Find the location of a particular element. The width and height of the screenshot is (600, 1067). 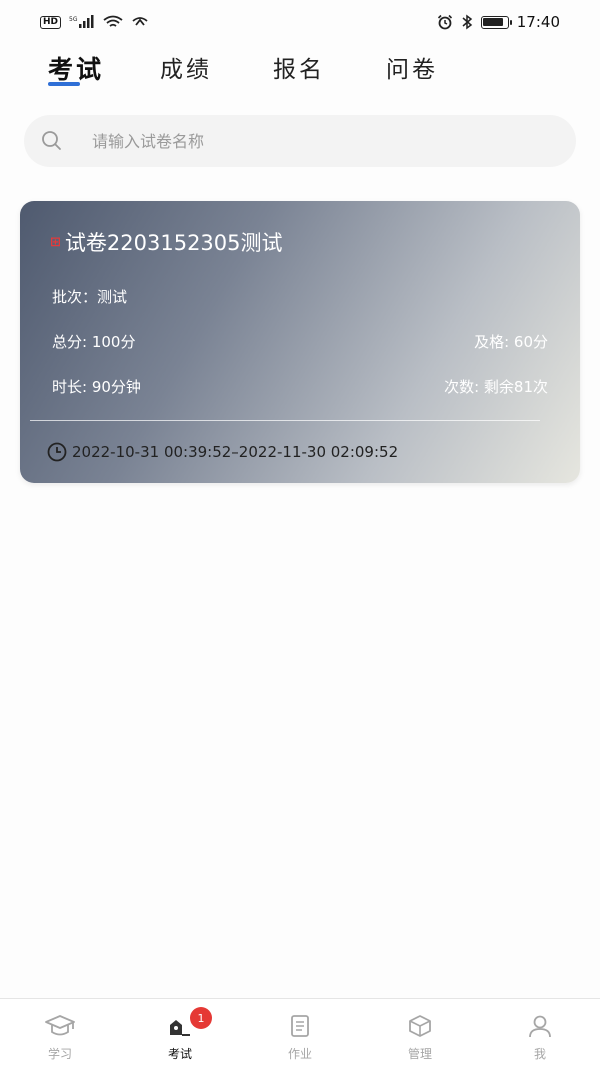

user-icon is located at coordinates (540, 1026).